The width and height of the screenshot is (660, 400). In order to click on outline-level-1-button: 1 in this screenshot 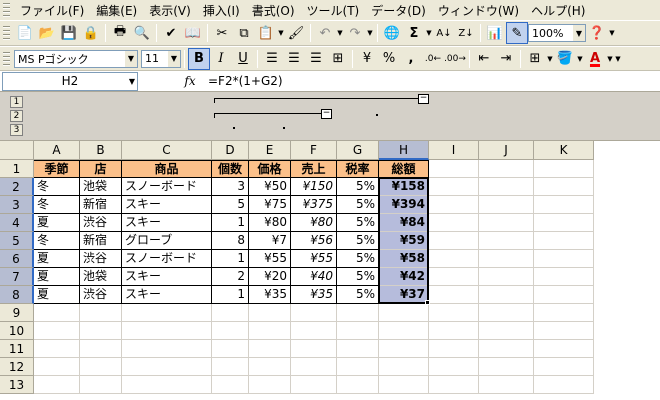, I will do `click(16, 102)`.